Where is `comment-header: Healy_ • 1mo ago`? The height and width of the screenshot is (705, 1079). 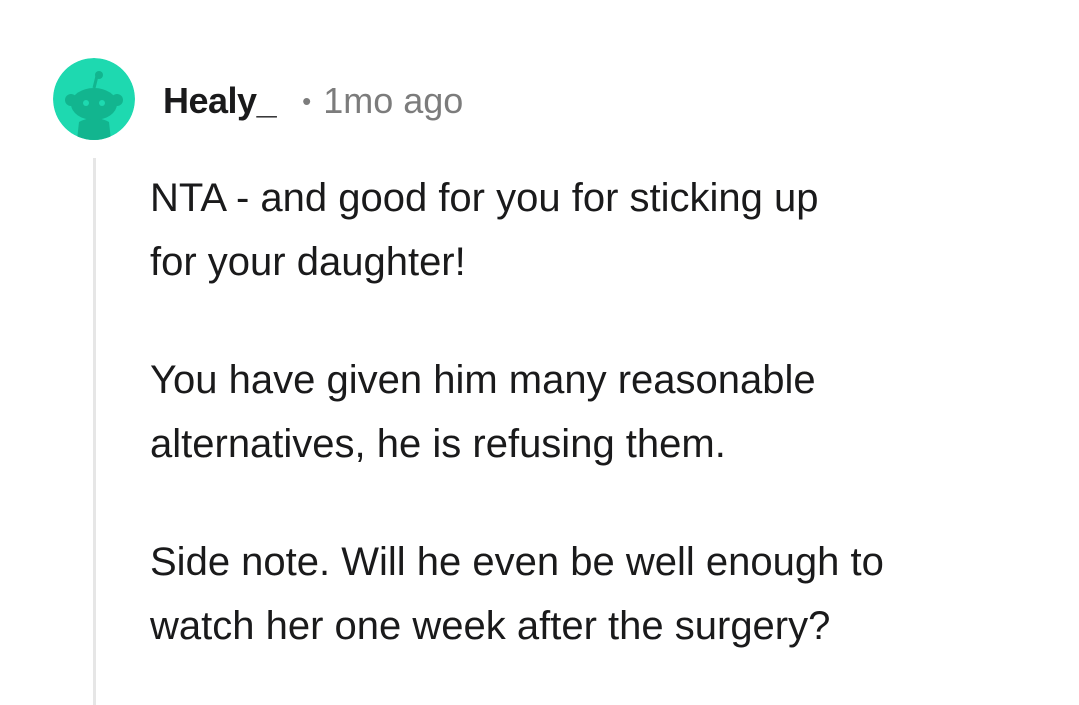
comment-header: Healy_ • 1mo ago is located at coordinates (313, 101).